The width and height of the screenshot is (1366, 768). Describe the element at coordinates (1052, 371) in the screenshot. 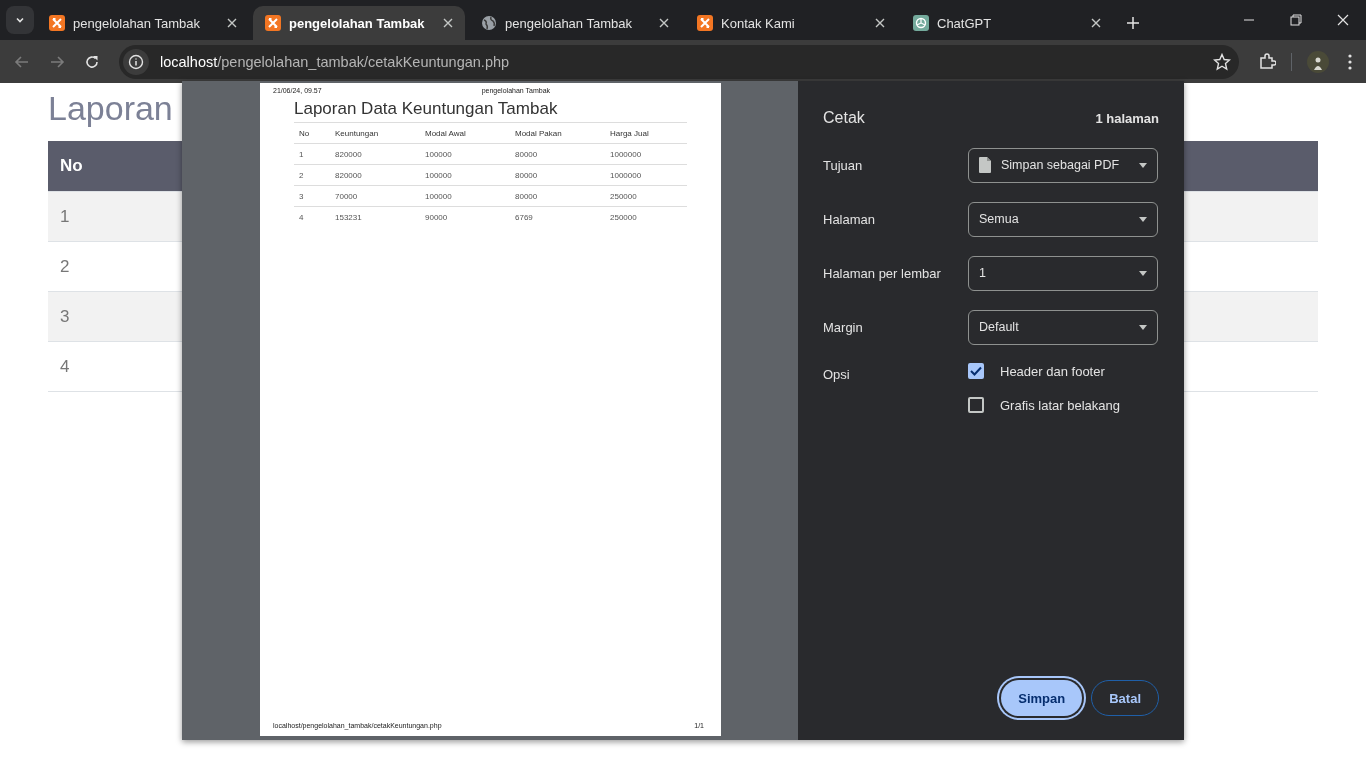

I see `checkbox-label: Header dan footer` at that location.